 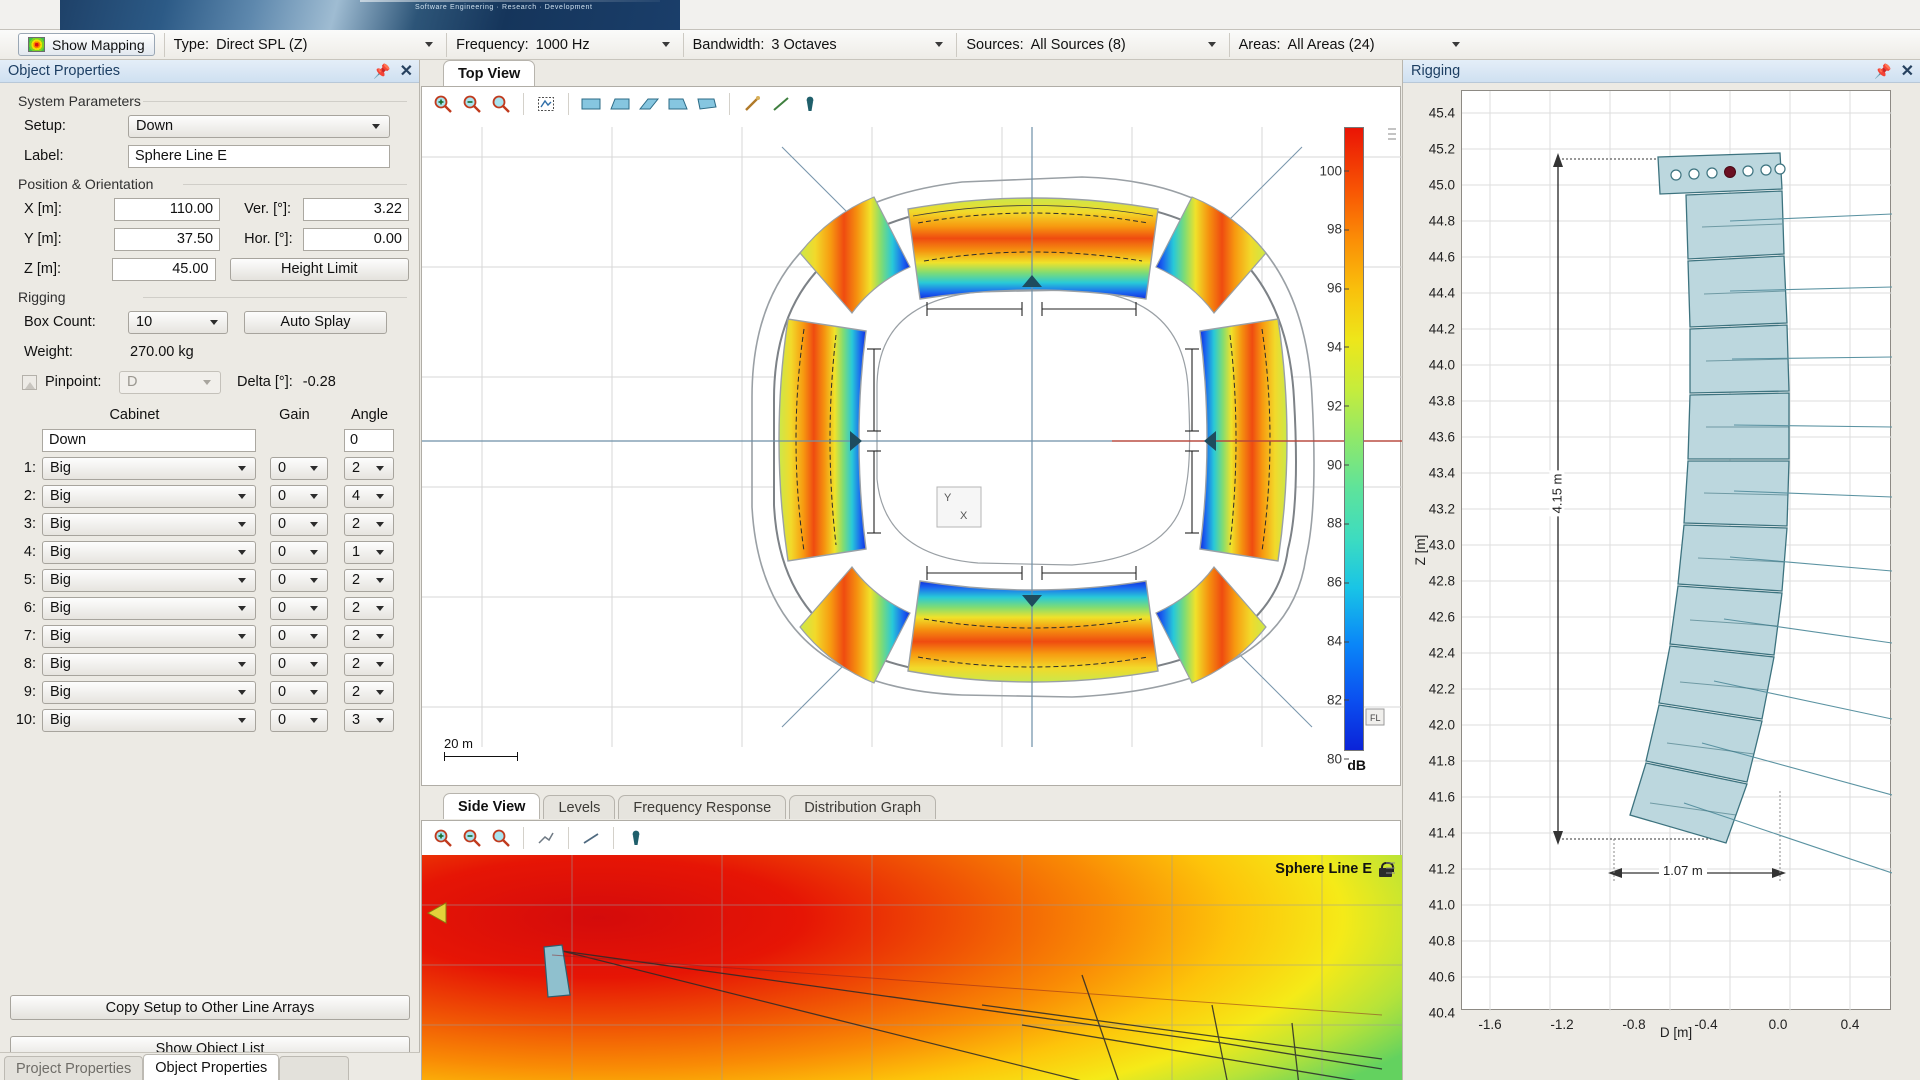 I want to click on pinpoint-select: D, so click(x=170, y=382).